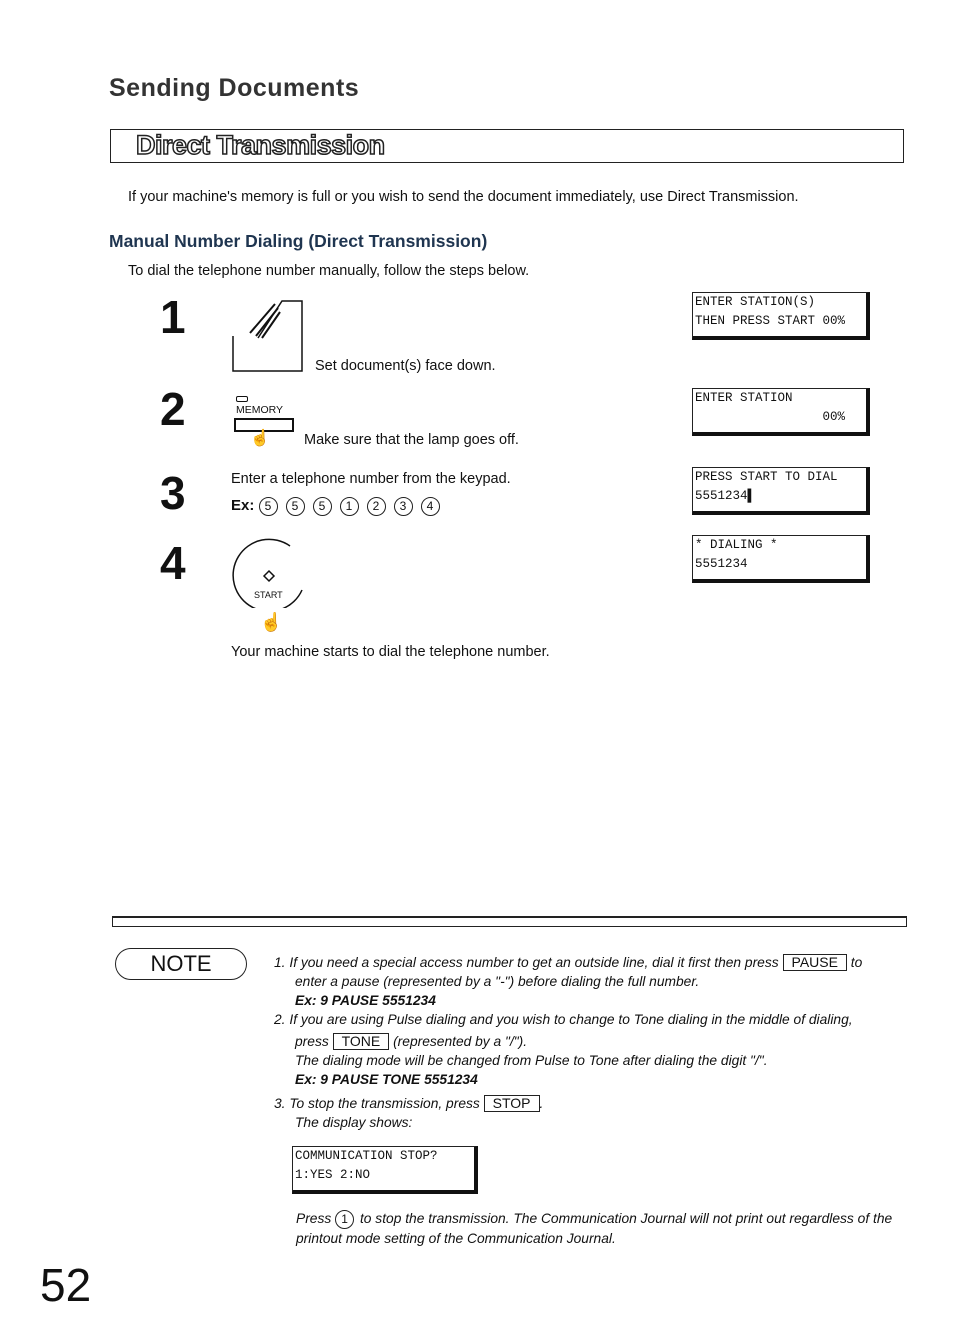 This screenshot has width=954, height=1332. What do you see at coordinates (234, 88) in the screenshot?
I see `section-title: Sending Documents` at bounding box center [234, 88].